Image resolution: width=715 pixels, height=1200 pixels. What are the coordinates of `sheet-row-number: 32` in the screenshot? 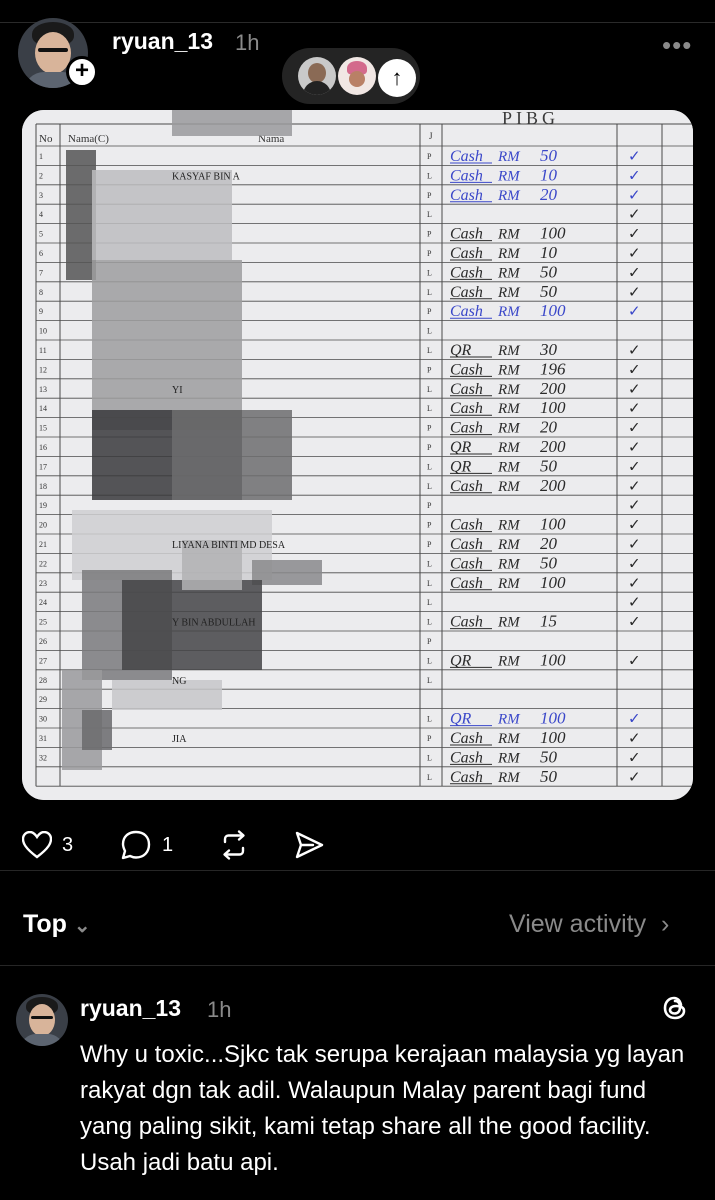 It's located at (43, 757).